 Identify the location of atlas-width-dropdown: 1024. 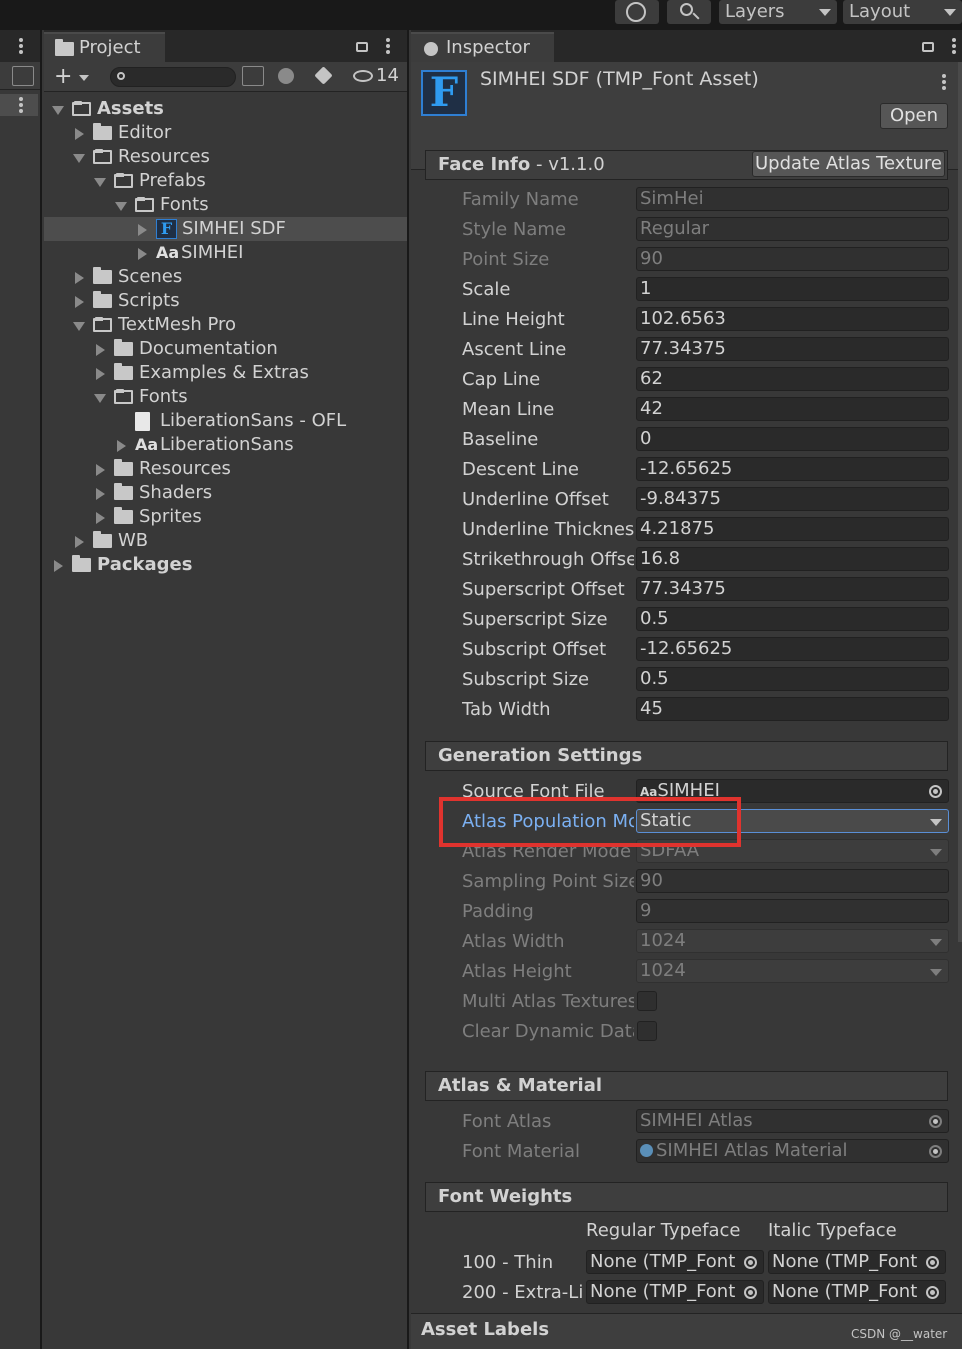
(792, 941).